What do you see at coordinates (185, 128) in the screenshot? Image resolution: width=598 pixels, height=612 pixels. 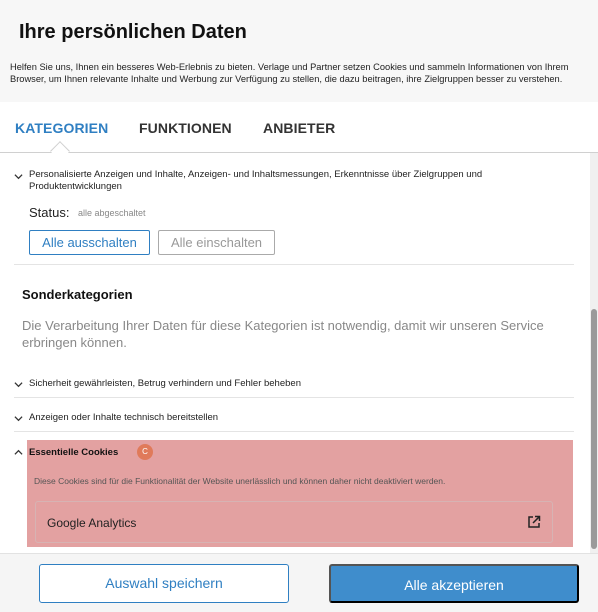 I see `tab-funktionen: FUNKTIONEN` at bounding box center [185, 128].